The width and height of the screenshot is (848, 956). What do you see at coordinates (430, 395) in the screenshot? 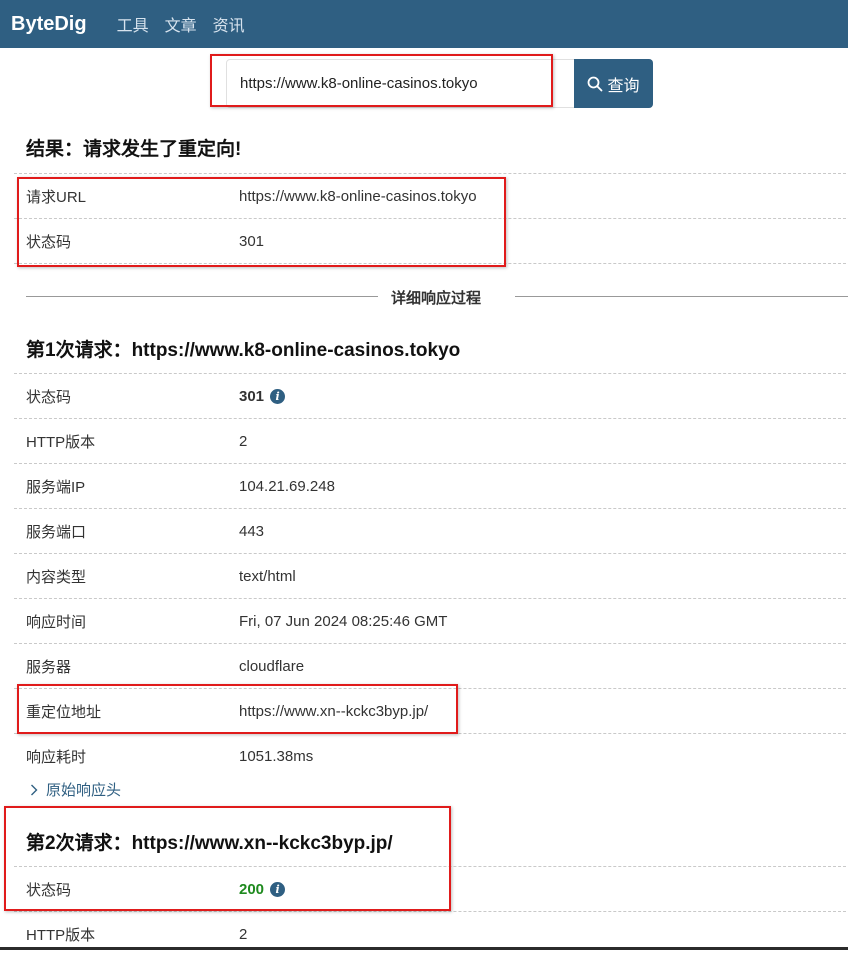
I see `request-1-row-status: 状态码 301 i` at bounding box center [430, 395].